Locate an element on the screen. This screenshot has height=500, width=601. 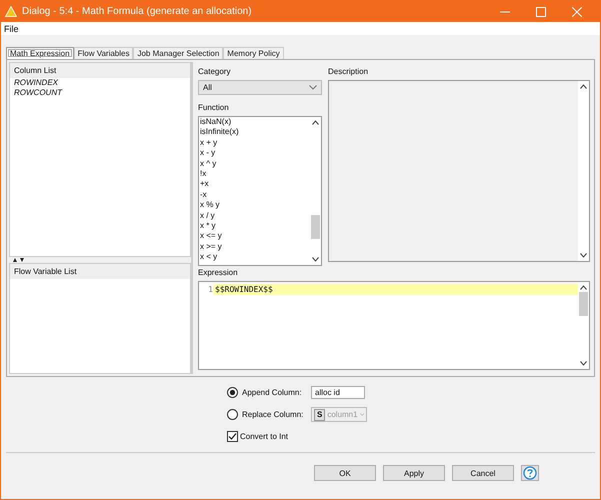
warning-icon is located at coordinates (11, 11).